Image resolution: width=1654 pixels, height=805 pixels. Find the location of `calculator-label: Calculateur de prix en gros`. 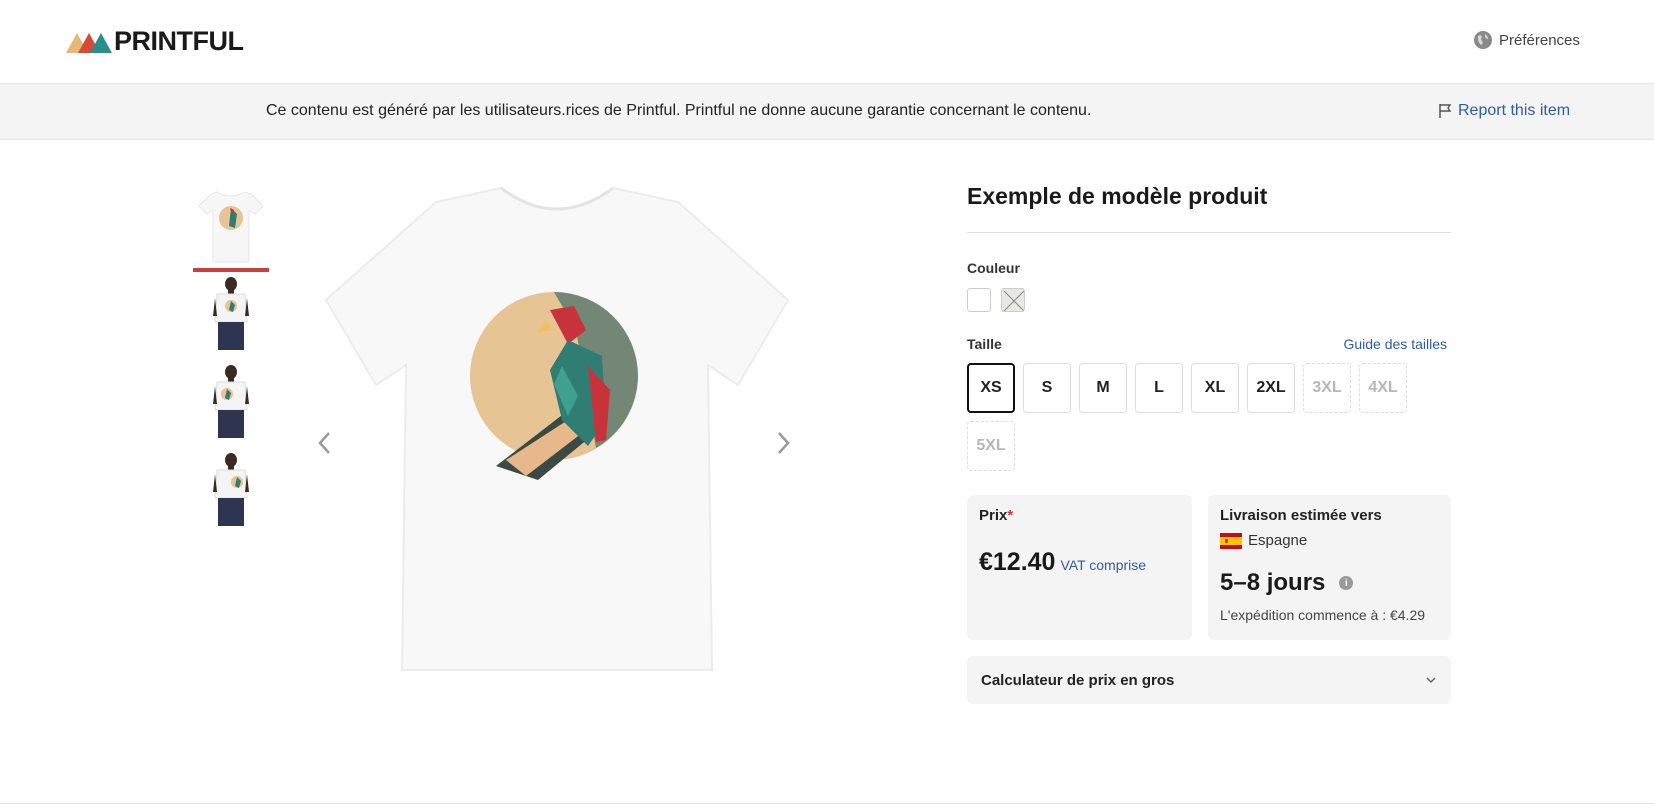

calculator-label: Calculateur de prix en gros is located at coordinates (1078, 680).